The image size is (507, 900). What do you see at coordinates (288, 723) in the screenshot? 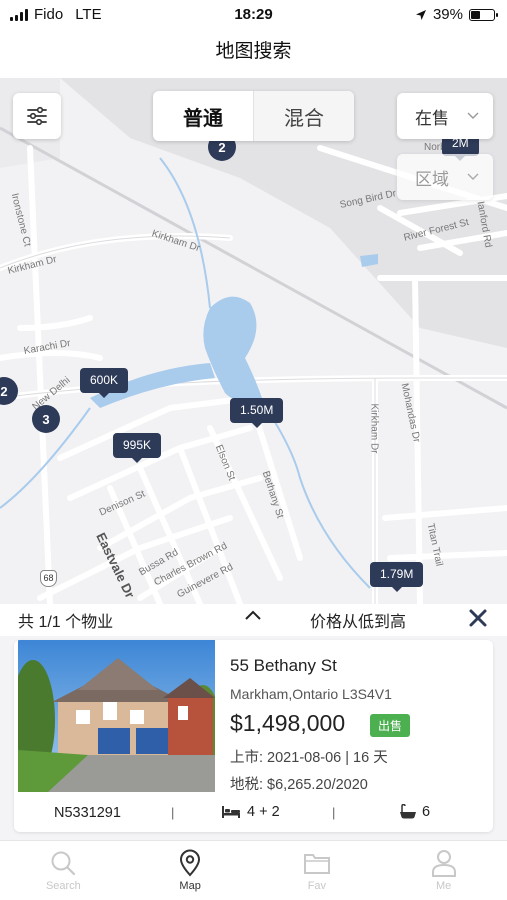
I see `listing-price: $1,498,000` at bounding box center [288, 723].